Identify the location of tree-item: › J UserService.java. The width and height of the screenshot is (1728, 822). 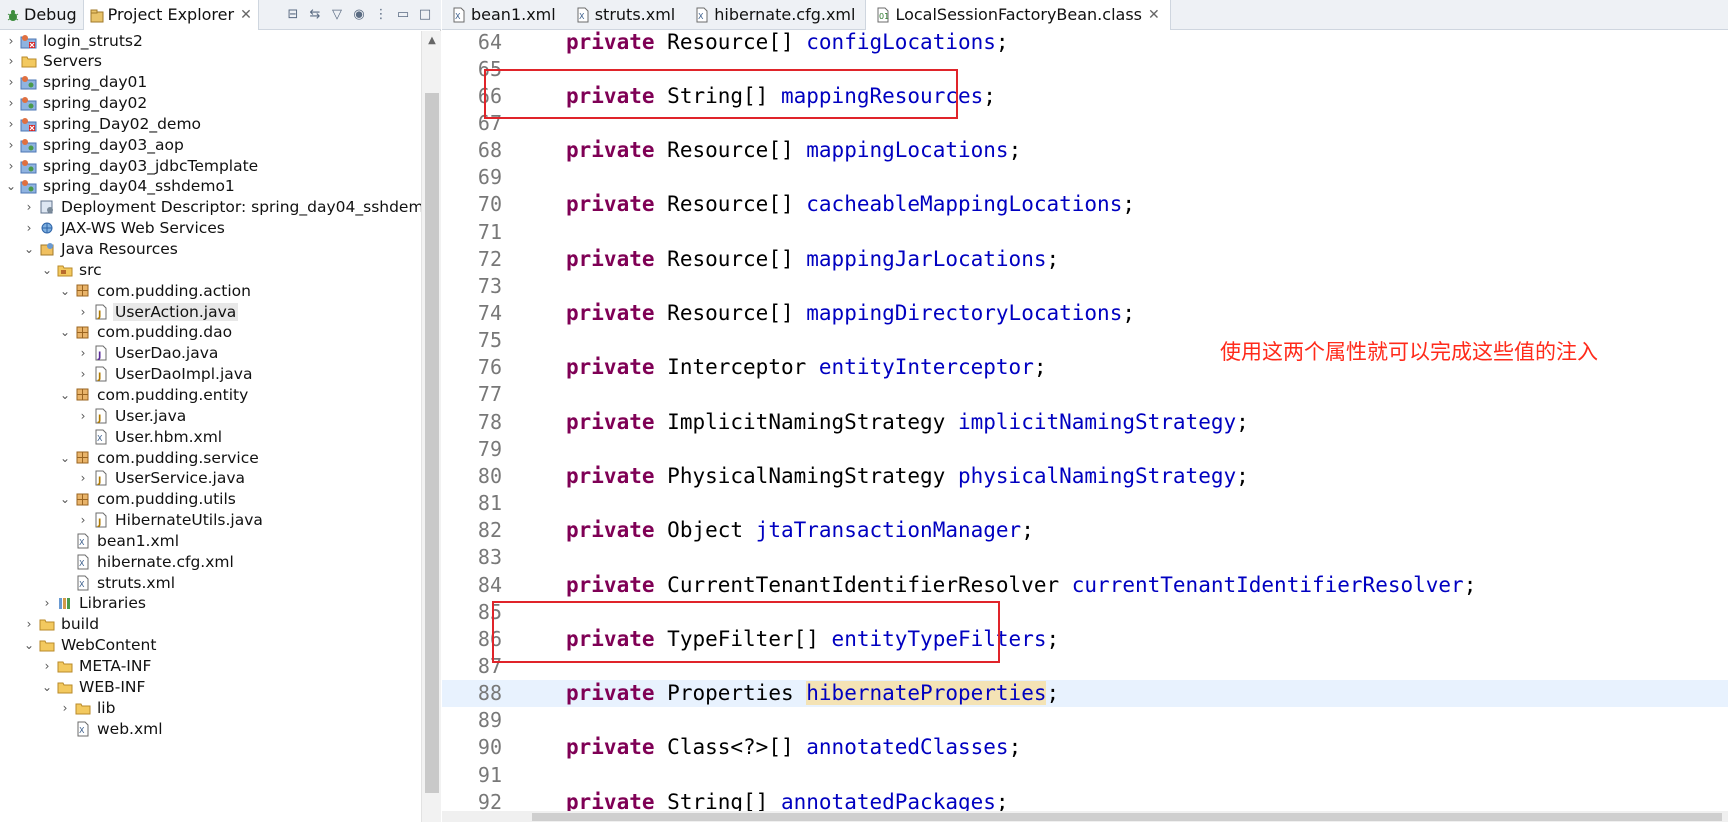
(161, 478).